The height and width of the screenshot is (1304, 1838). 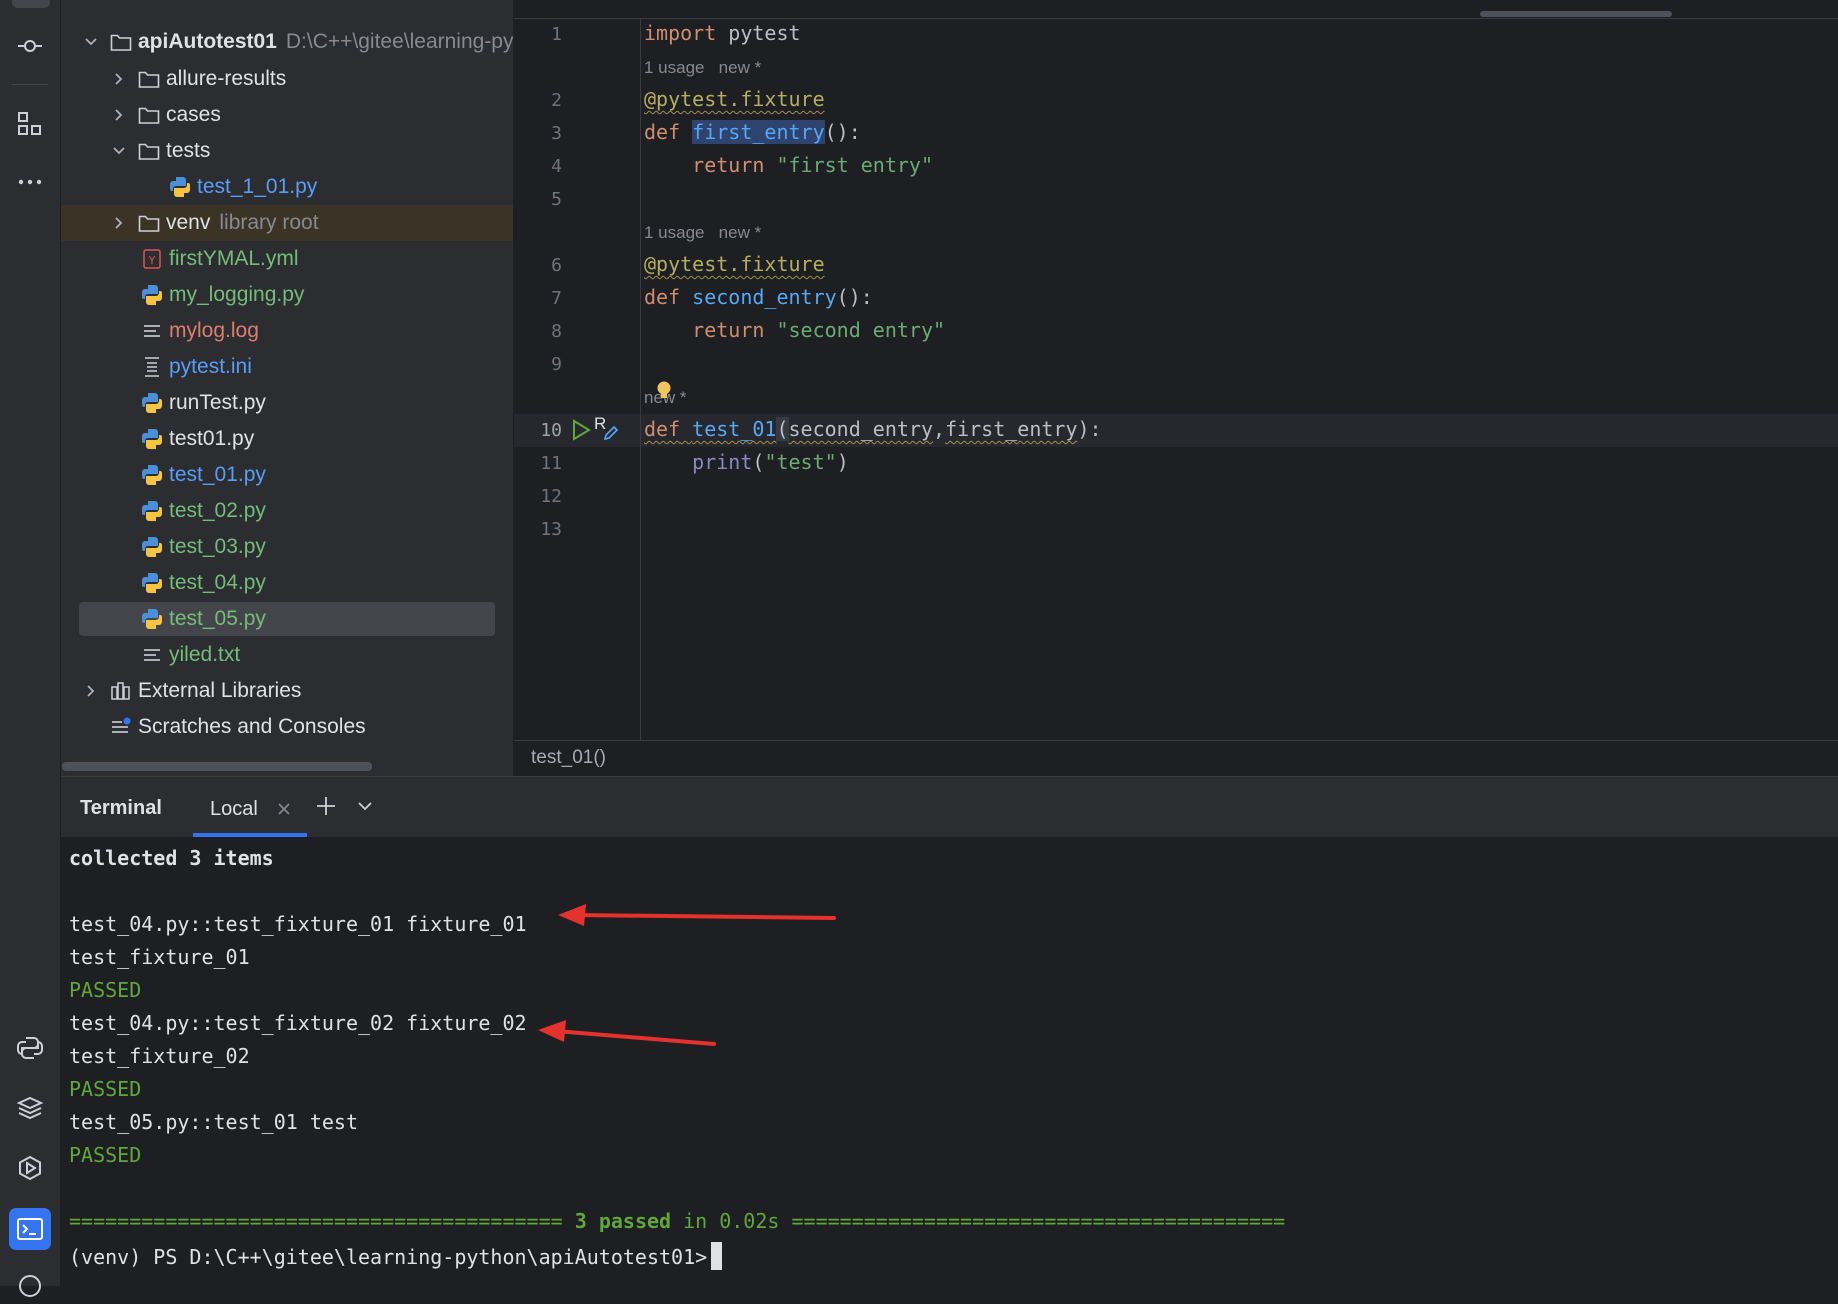 What do you see at coordinates (612, 434) in the screenshot?
I see `edit-gutter-icon` at bounding box center [612, 434].